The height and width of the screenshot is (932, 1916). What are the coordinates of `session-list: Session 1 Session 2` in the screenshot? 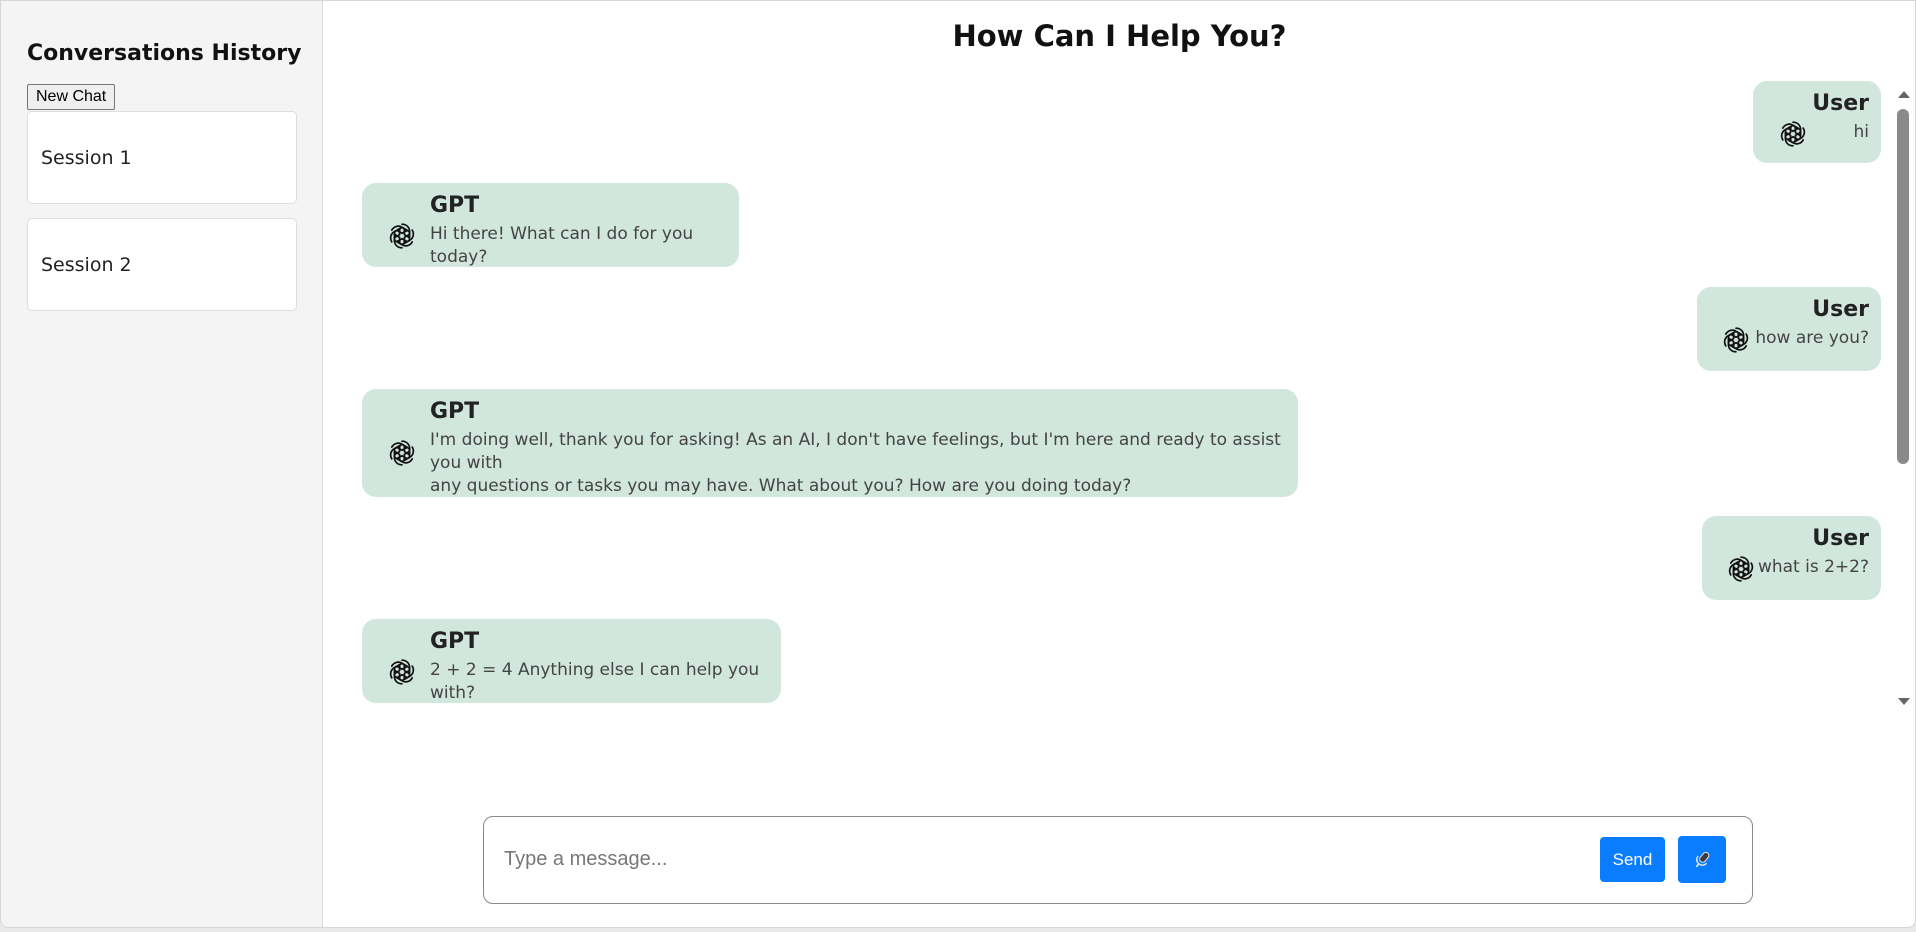 It's located at (162, 218).